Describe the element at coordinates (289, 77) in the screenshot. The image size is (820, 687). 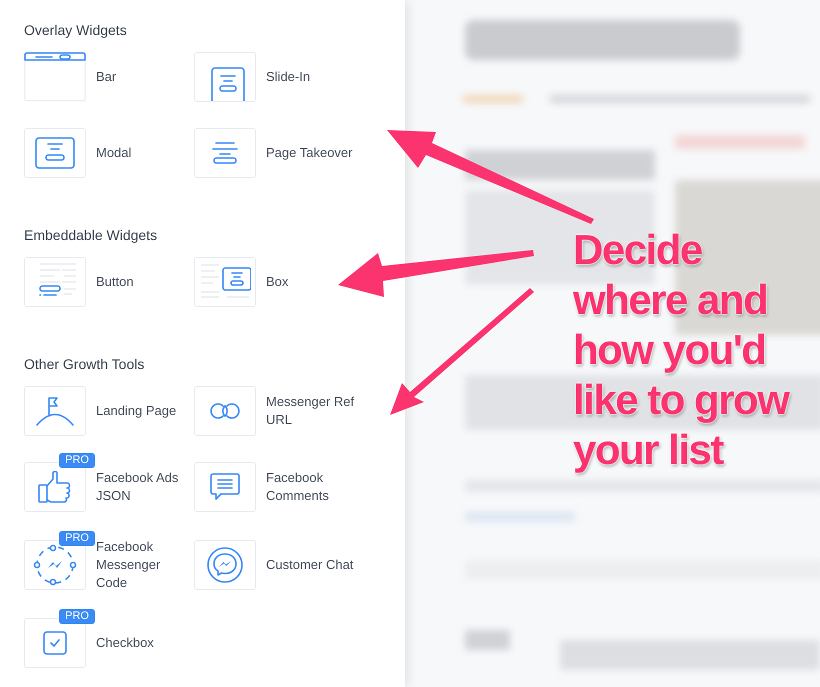
I see `widget-label: Slide-In` at that location.